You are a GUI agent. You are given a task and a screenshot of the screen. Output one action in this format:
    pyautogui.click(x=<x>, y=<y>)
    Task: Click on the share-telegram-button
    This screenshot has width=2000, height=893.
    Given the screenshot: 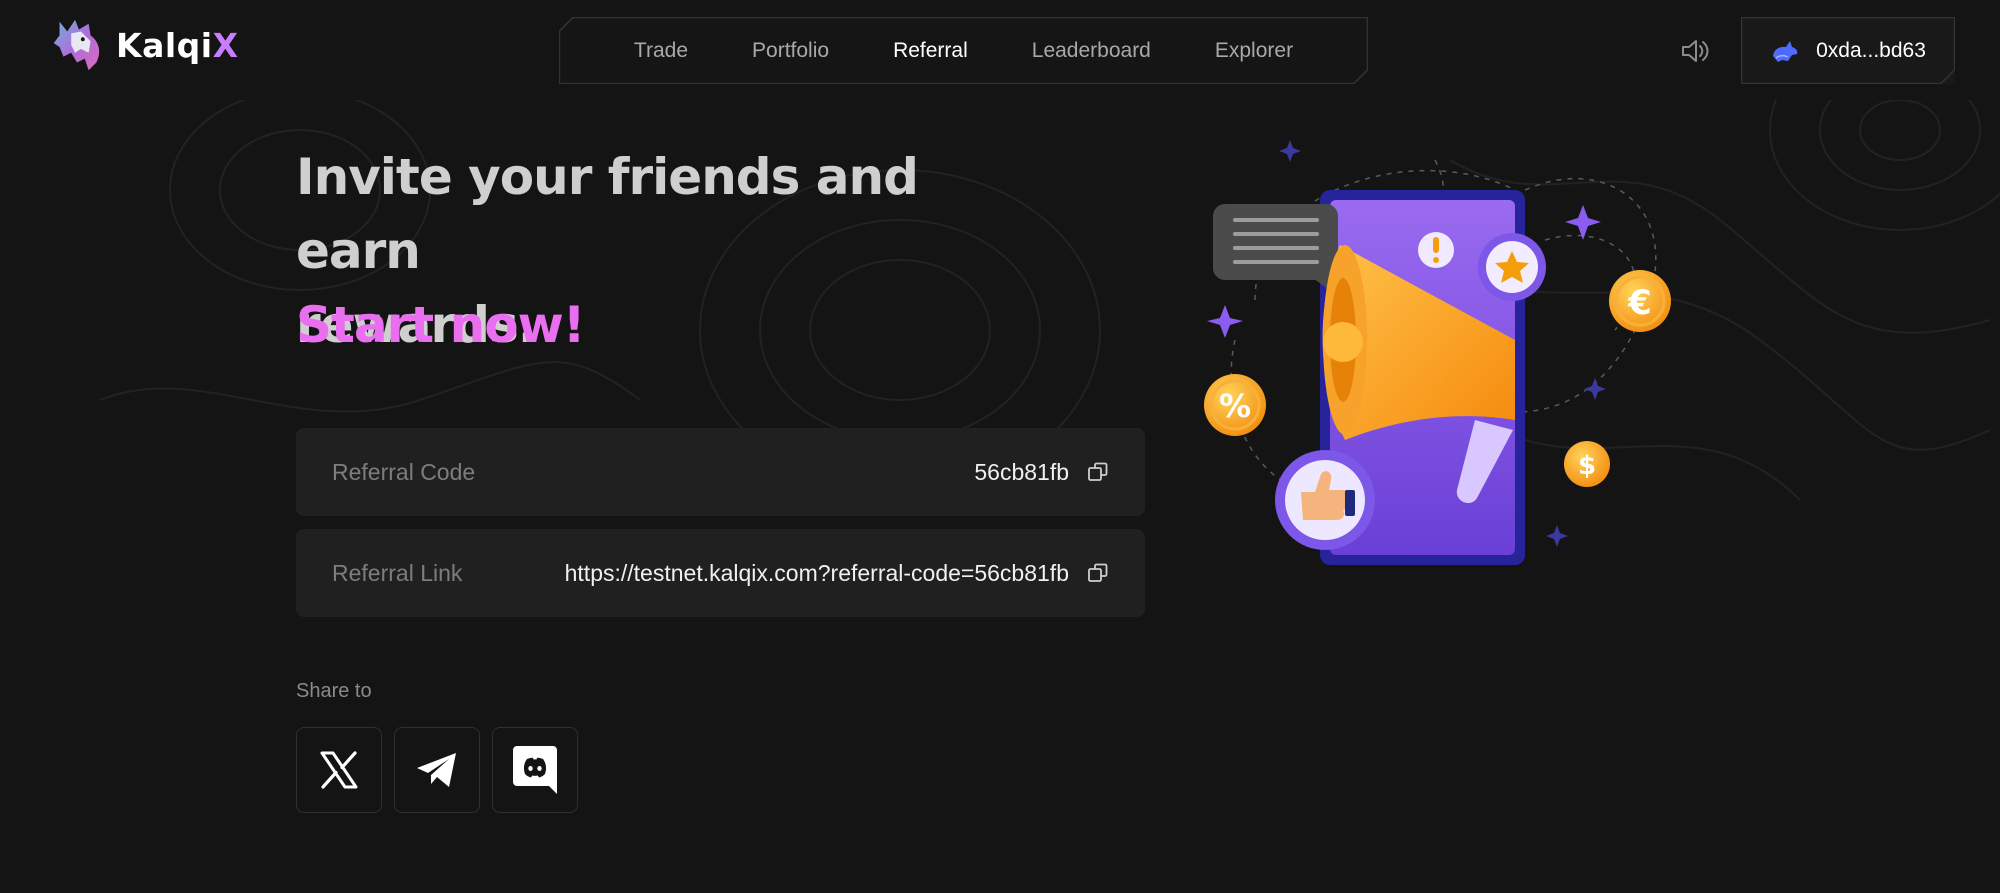 What is the action you would take?
    pyautogui.click(x=437, y=770)
    